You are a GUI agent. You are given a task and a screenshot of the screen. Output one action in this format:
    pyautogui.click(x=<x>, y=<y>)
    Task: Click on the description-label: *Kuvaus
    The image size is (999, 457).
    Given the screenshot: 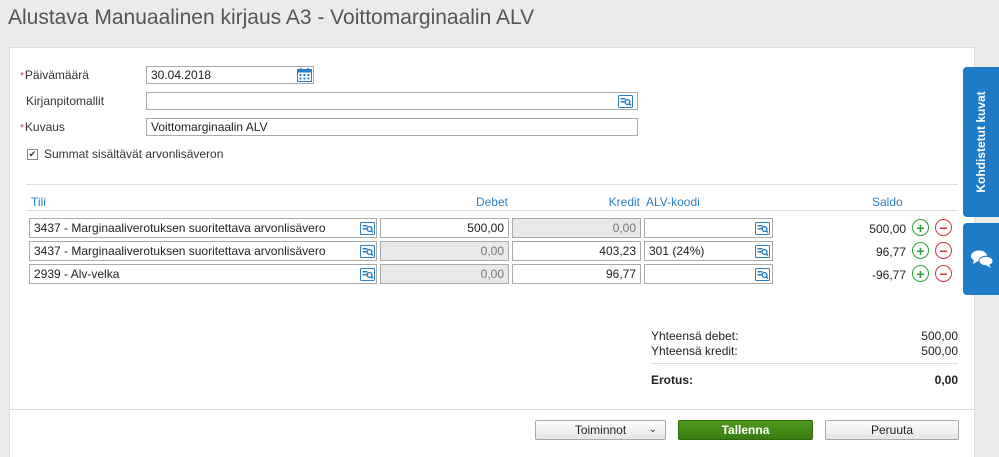 What is the action you would take?
    pyautogui.click(x=42, y=127)
    